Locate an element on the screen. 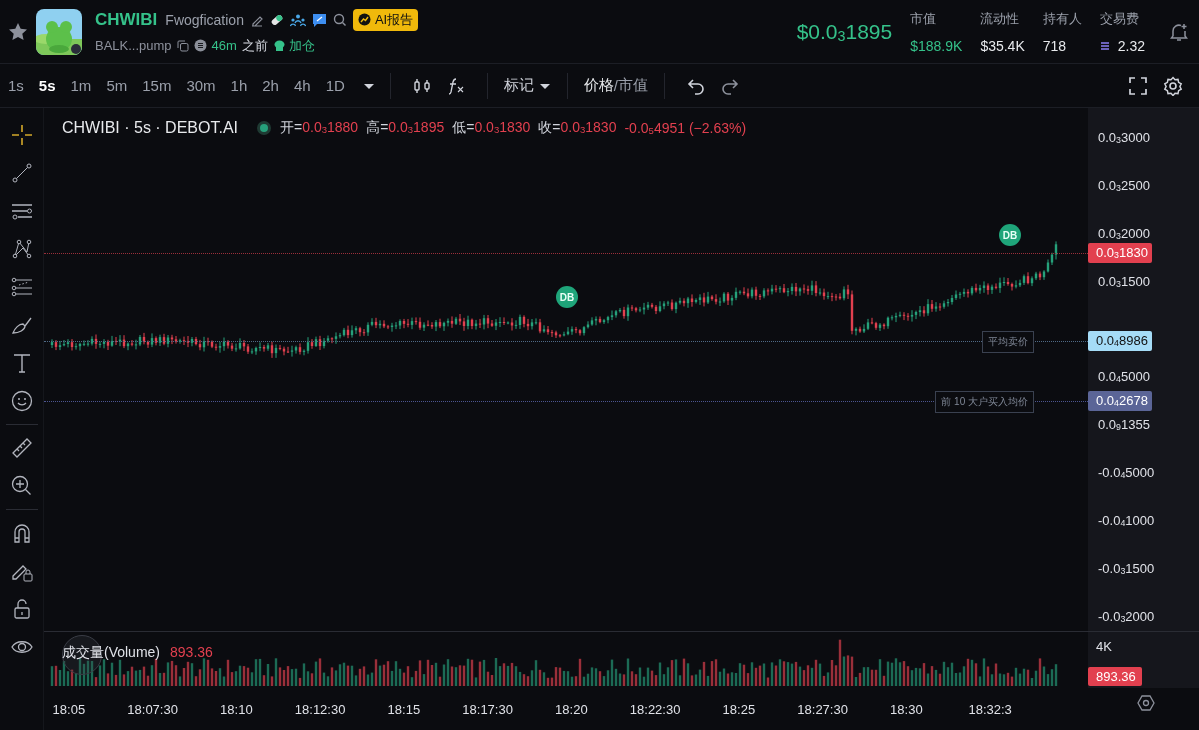 This screenshot has height=730, width=1199. ohlc-label: 开= is located at coordinates (291, 128).